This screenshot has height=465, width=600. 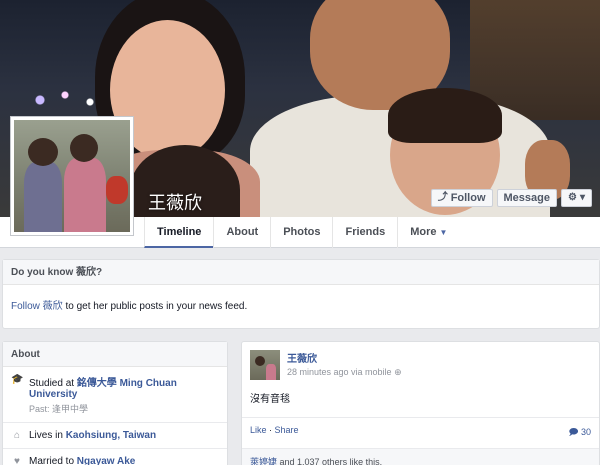 What do you see at coordinates (364, 232) in the screenshot?
I see `tab-friends: Friends` at bounding box center [364, 232].